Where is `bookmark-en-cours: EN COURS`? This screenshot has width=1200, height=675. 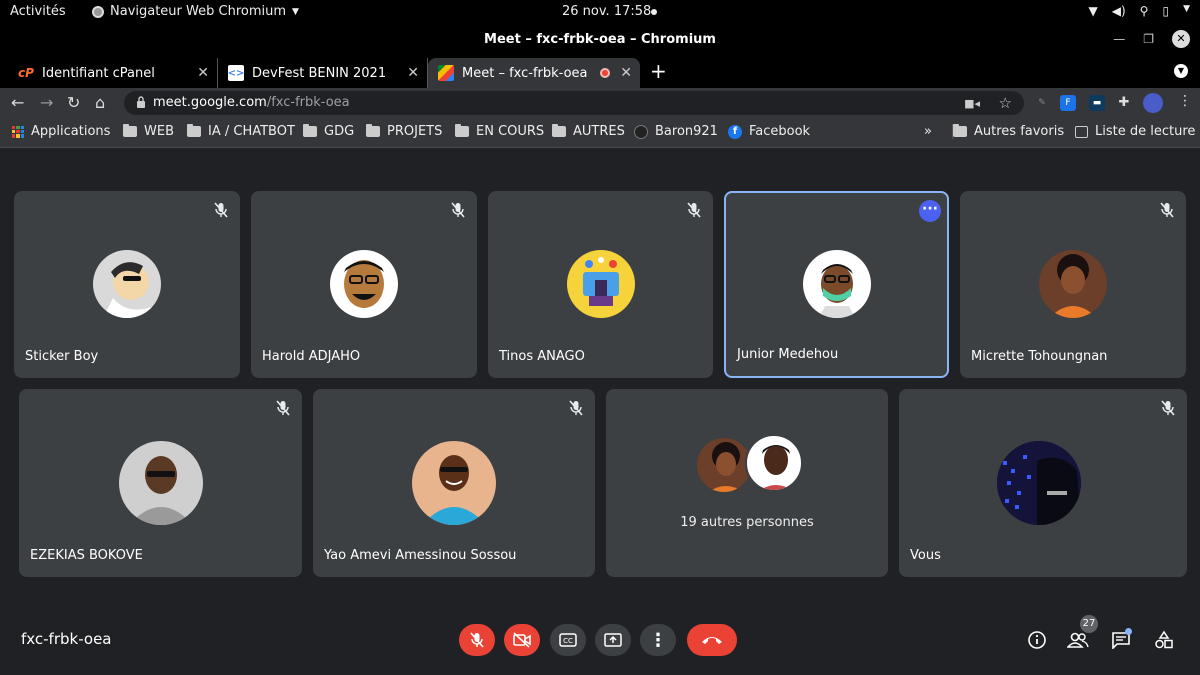 bookmark-en-cours: EN COURS is located at coordinates (499, 131).